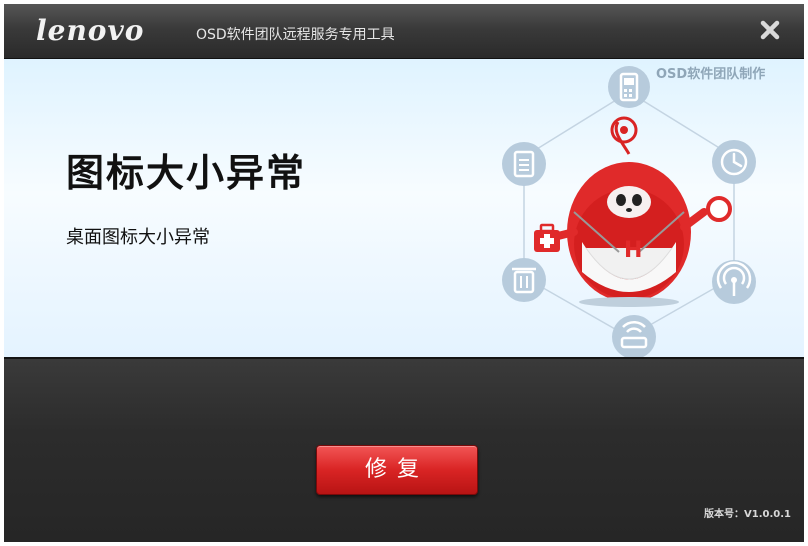 This screenshot has width=808, height=546. I want to click on clock-icon, so click(734, 162).